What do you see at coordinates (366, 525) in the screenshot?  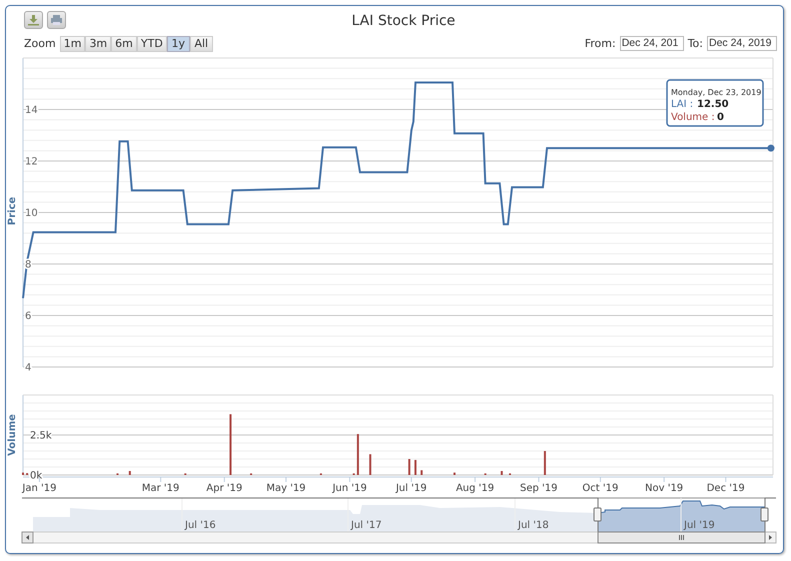 I see `navigator-axis-label: Jul '17` at bounding box center [366, 525].